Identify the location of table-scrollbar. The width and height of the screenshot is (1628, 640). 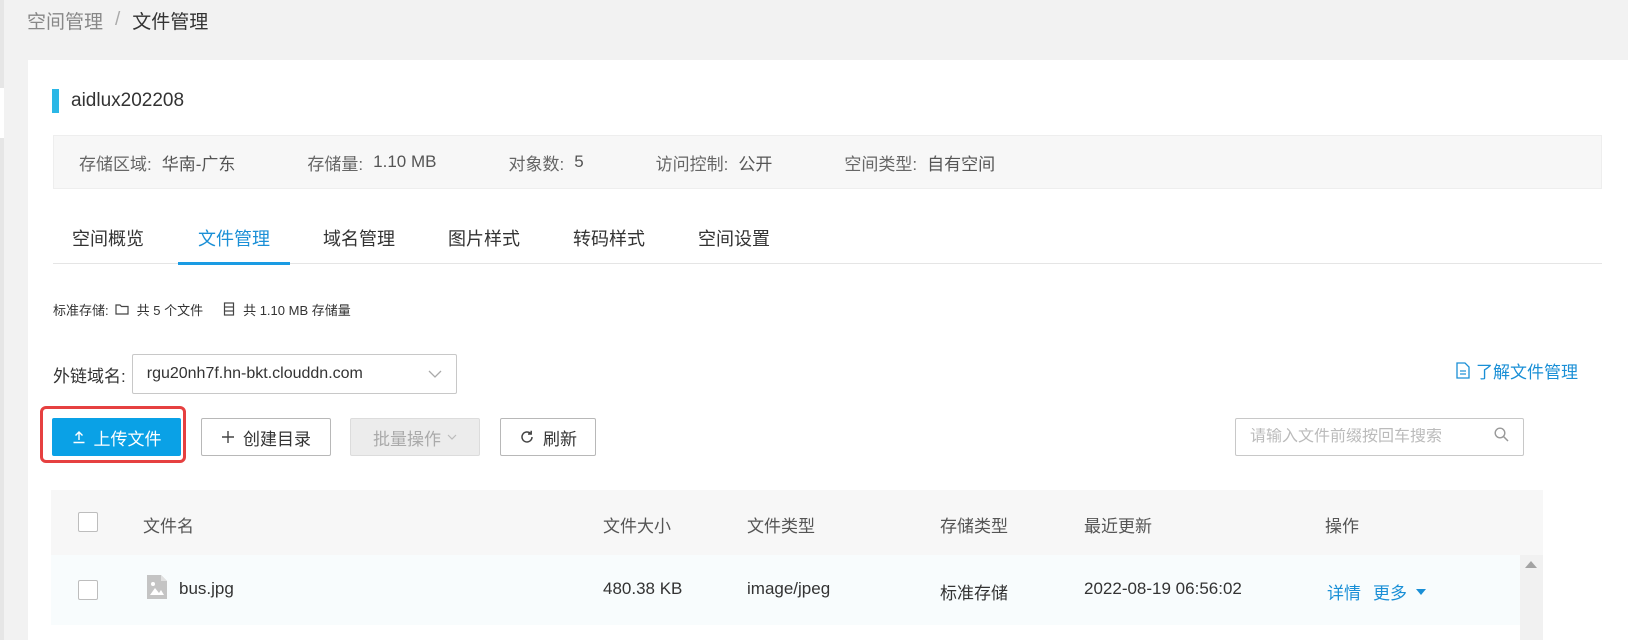
(1531, 597).